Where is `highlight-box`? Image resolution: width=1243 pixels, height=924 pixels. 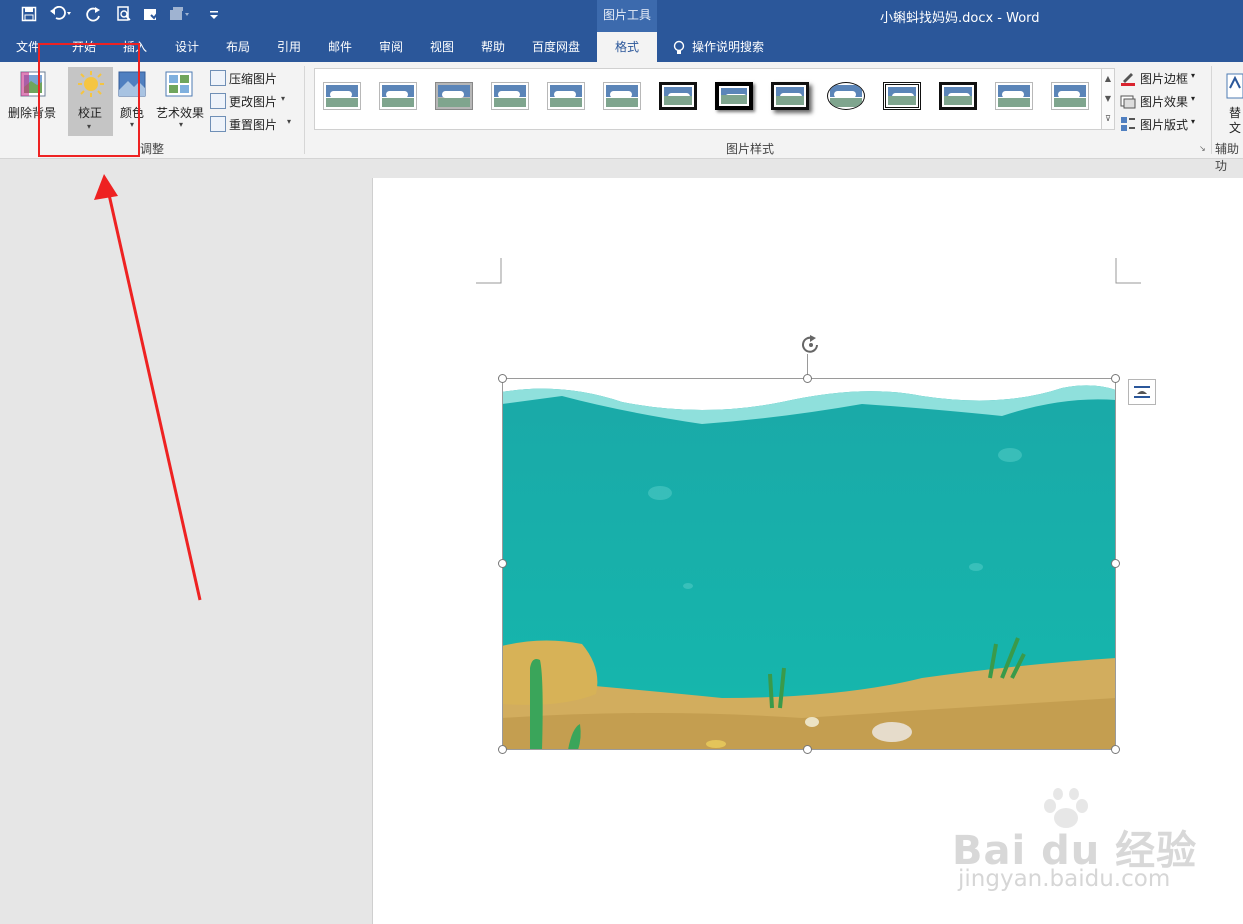
highlight-box is located at coordinates (89, 100).